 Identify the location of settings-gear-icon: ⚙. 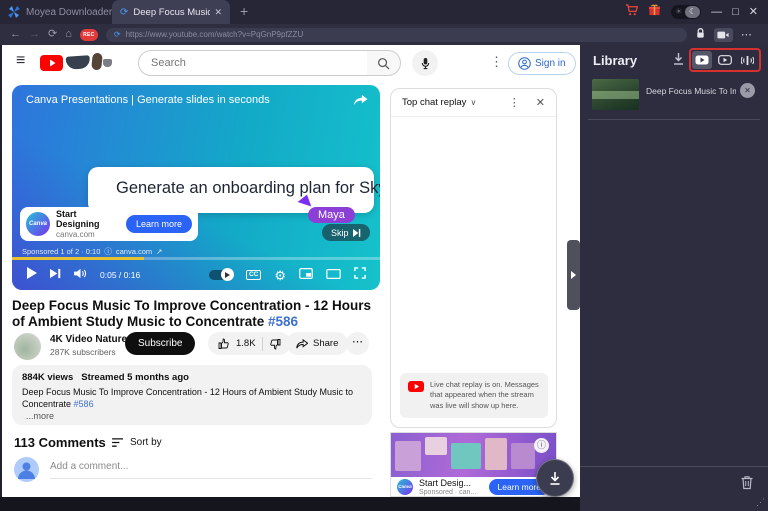
(280, 275).